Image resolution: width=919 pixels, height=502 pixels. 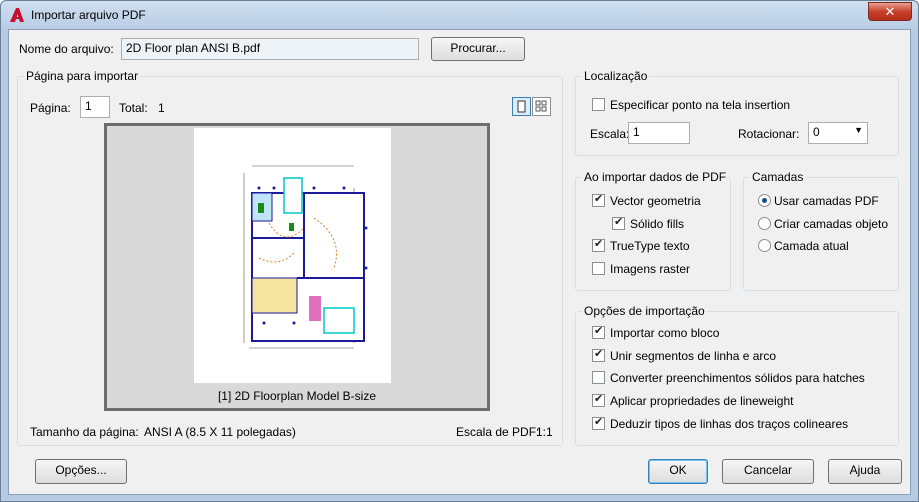 I want to click on rotate-select: 0 ▼, so click(x=838, y=133).